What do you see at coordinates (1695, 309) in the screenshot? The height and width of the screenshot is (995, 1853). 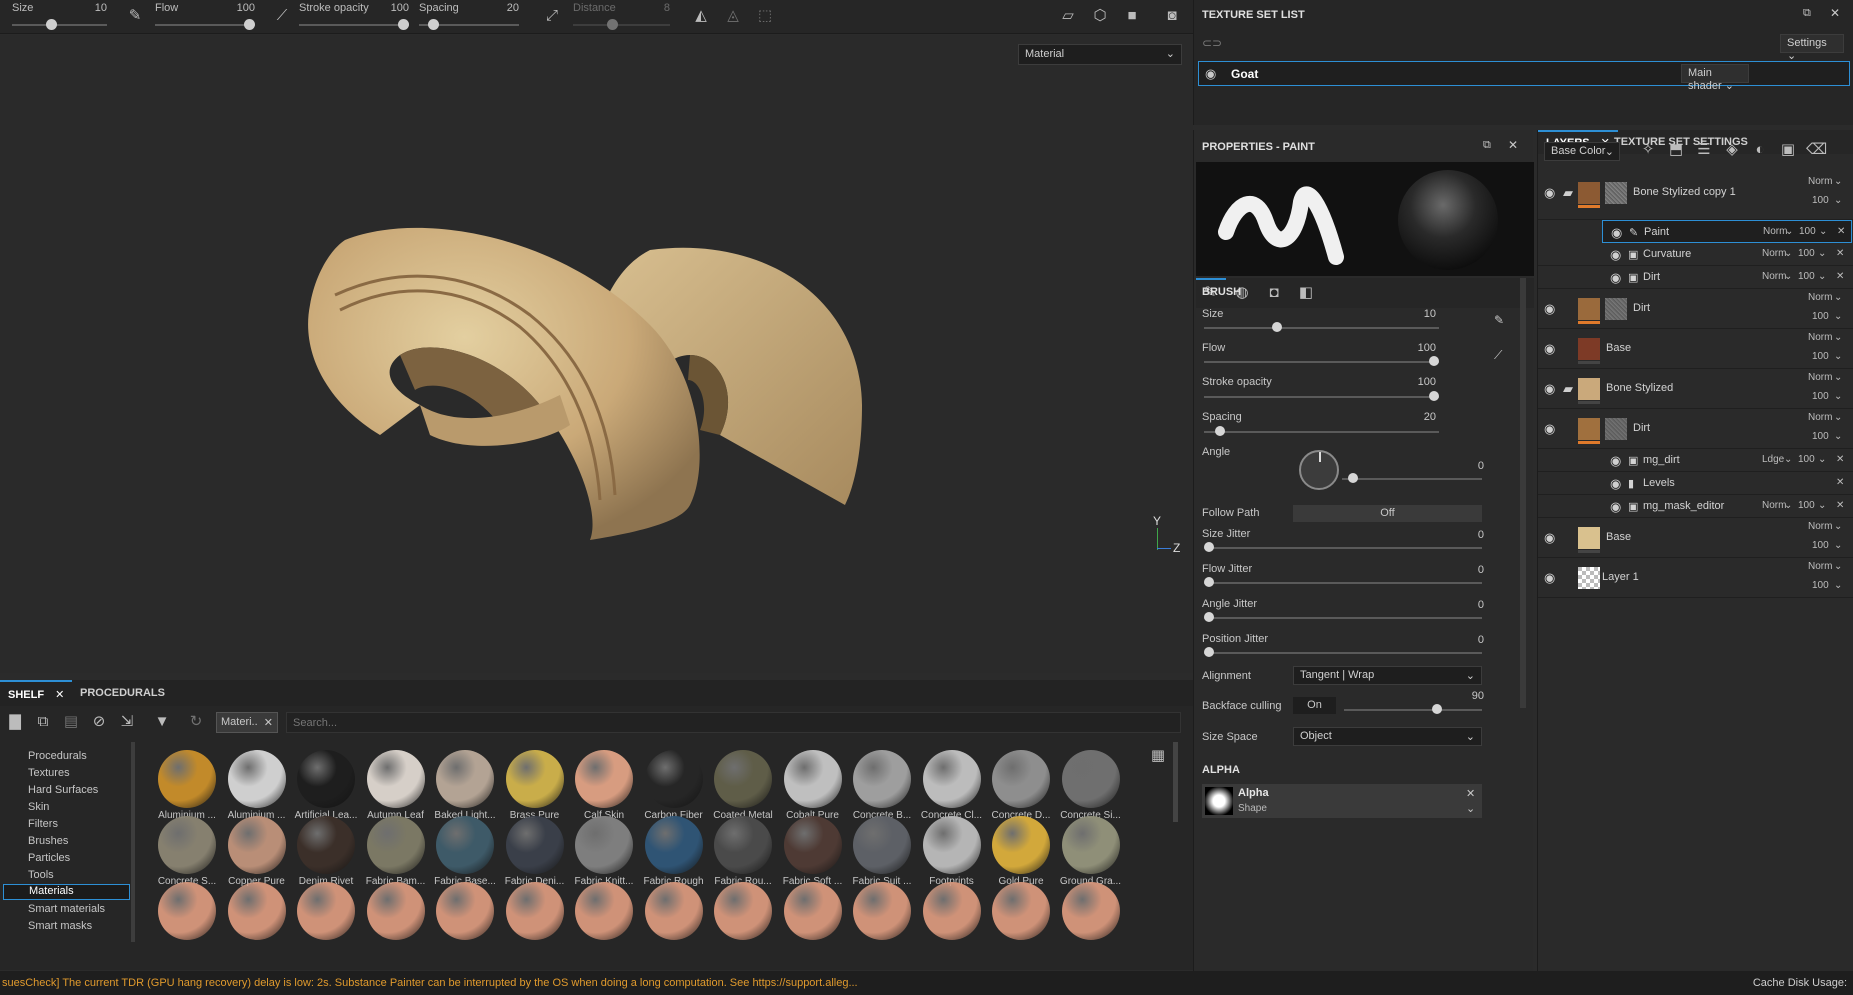 I see `layer-row: ◉ Dirt Norm ⌄ 100 ⌄` at bounding box center [1695, 309].